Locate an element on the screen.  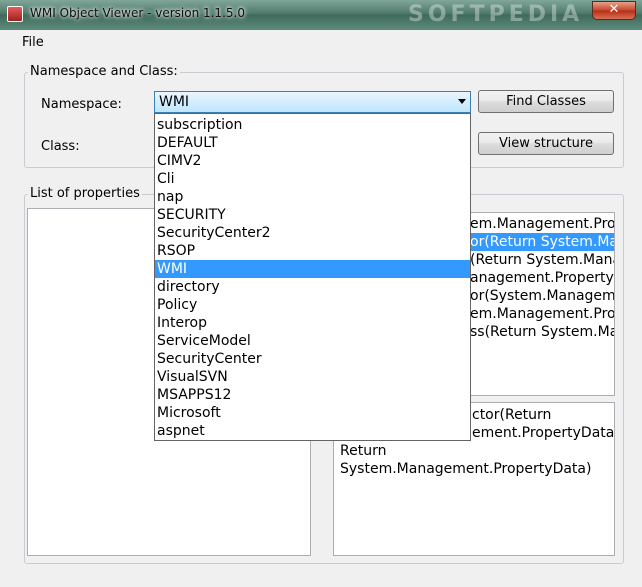
namespace-option-selected: WMI is located at coordinates (312, 269).